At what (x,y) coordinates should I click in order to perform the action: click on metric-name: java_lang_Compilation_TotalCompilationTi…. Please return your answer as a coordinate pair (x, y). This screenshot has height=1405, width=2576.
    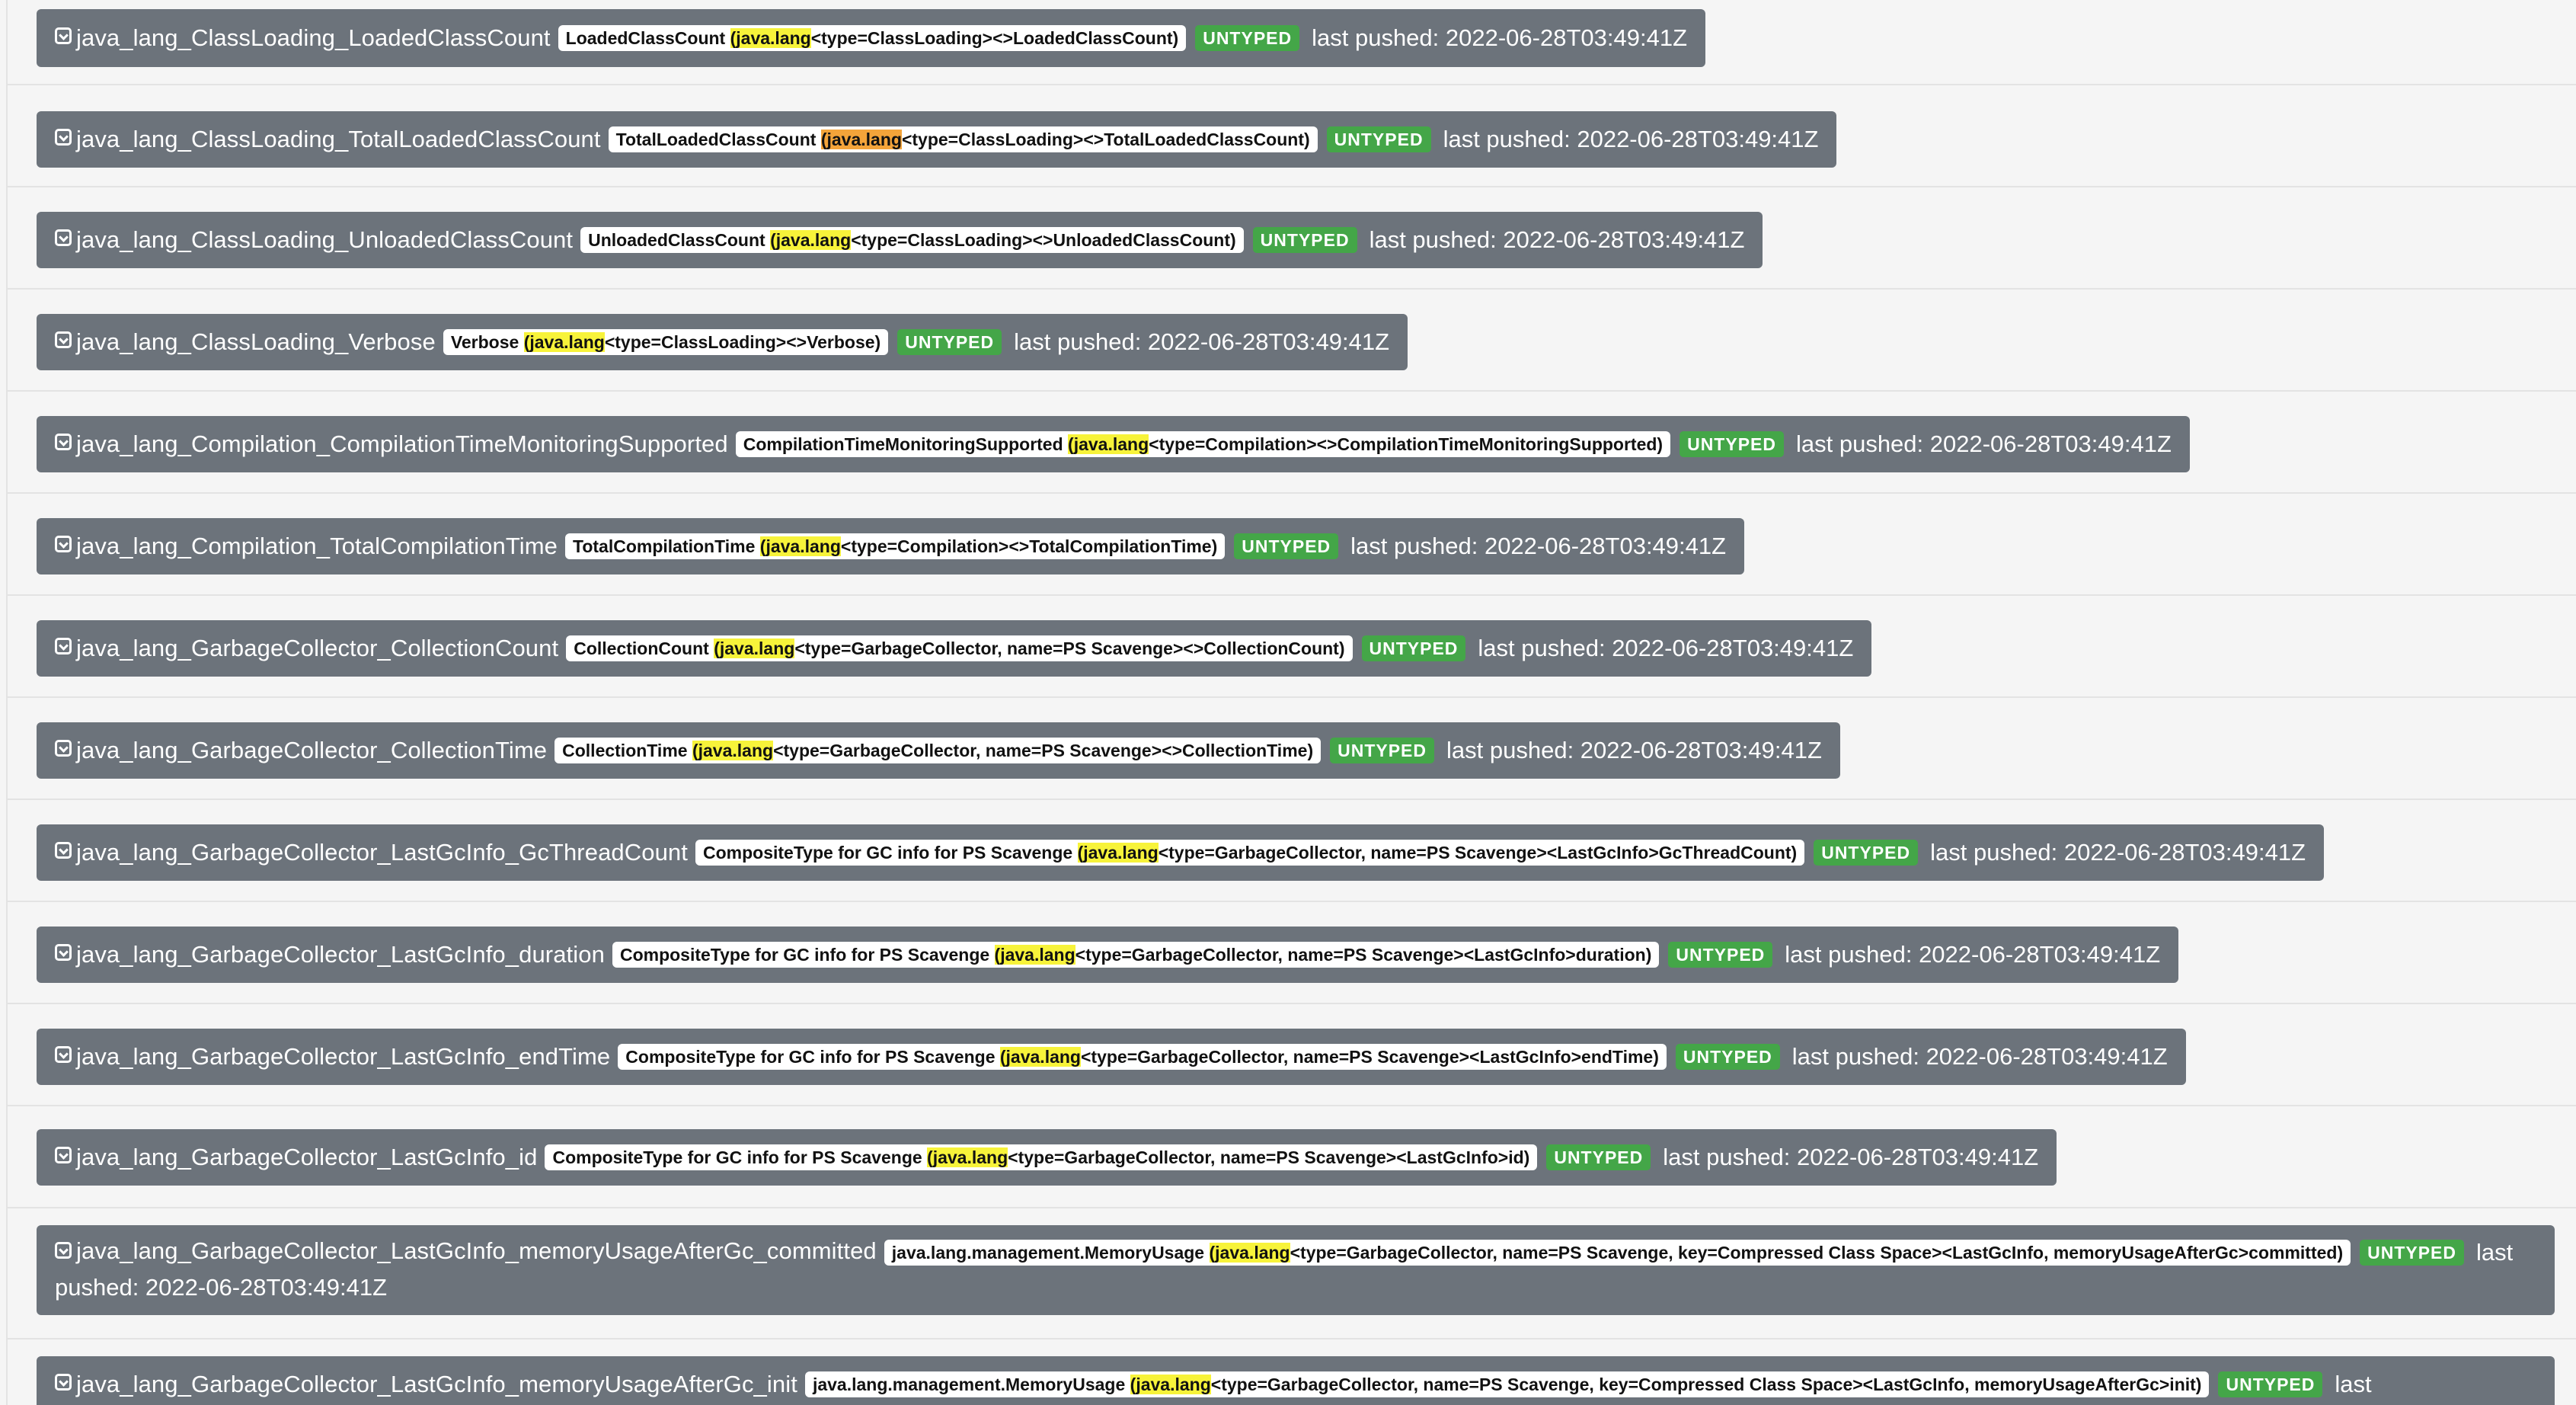
    Looking at the image, I should click on (317, 546).